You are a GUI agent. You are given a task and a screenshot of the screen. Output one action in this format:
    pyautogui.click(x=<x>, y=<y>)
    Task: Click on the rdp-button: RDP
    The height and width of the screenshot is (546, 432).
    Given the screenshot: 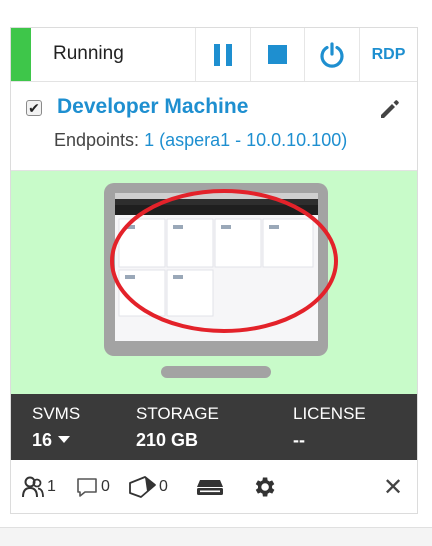 What is the action you would take?
    pyautogui.click(x=388, y=54)
    